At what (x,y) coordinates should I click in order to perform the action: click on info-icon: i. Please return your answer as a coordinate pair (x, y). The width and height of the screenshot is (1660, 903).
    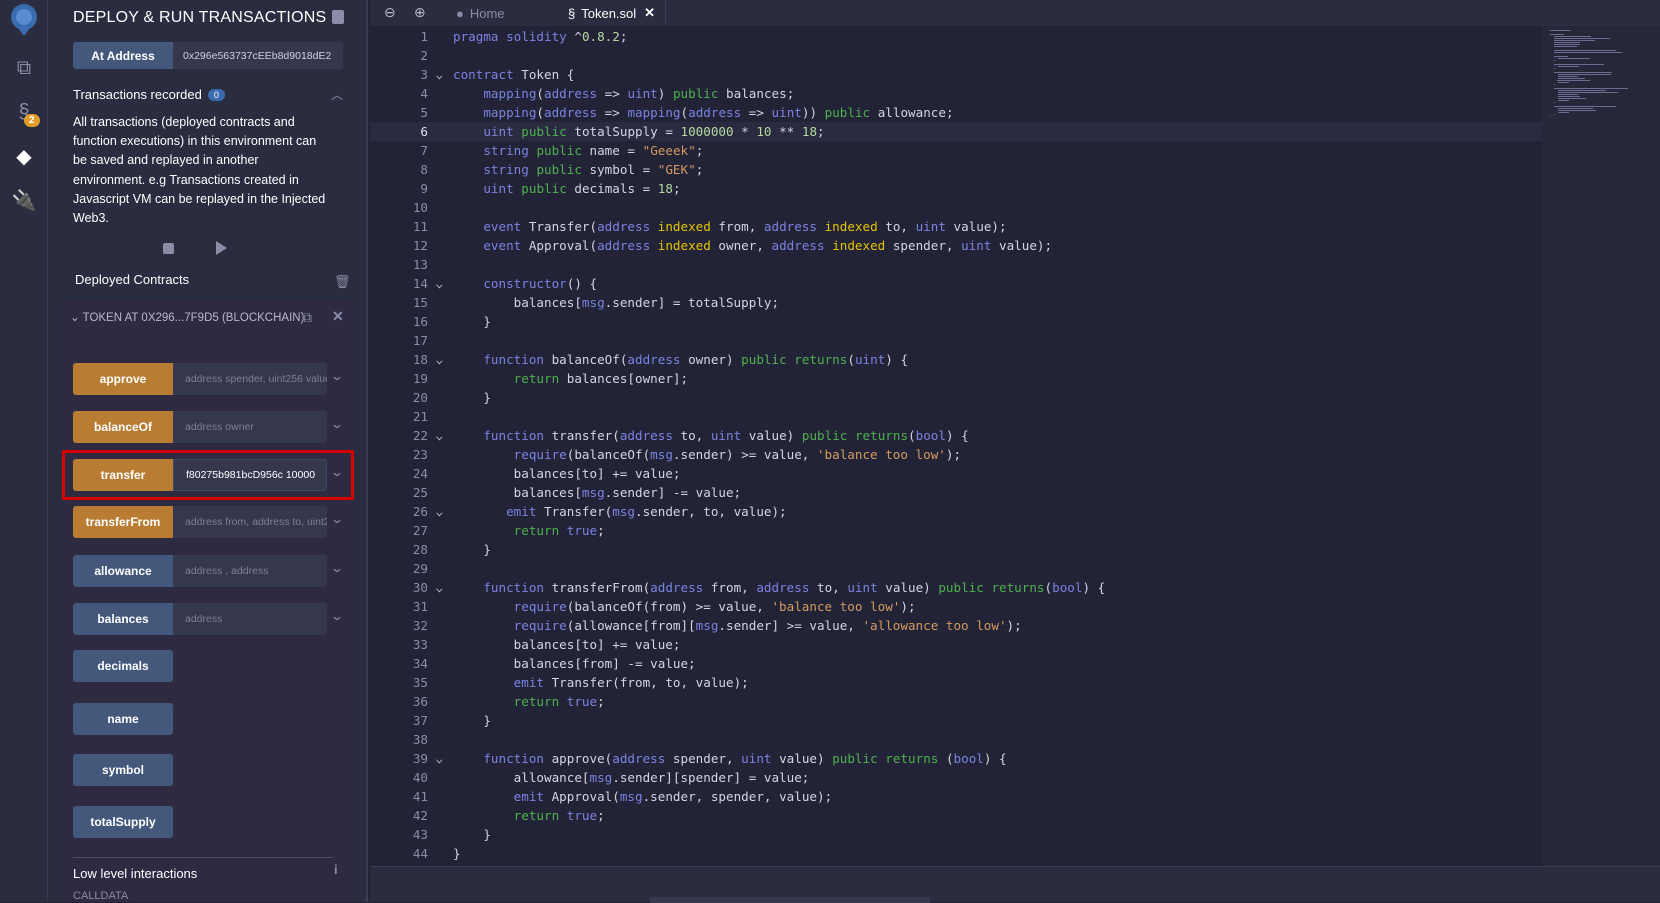
    Looking at the image, I should click on (336, 869).